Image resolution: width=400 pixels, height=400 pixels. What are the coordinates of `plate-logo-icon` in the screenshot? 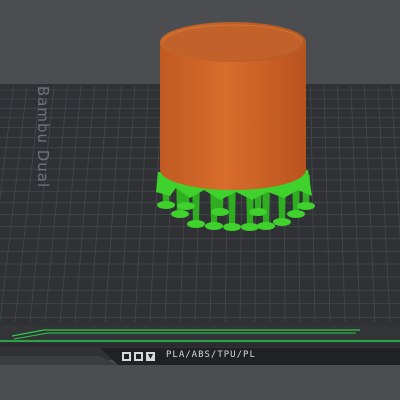 It's located at (138, 356).